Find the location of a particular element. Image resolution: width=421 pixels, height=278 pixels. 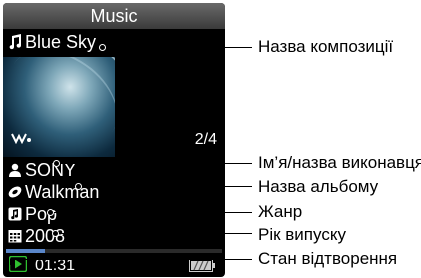

track-counter: 2/4 is located at coordinates (205, 139).